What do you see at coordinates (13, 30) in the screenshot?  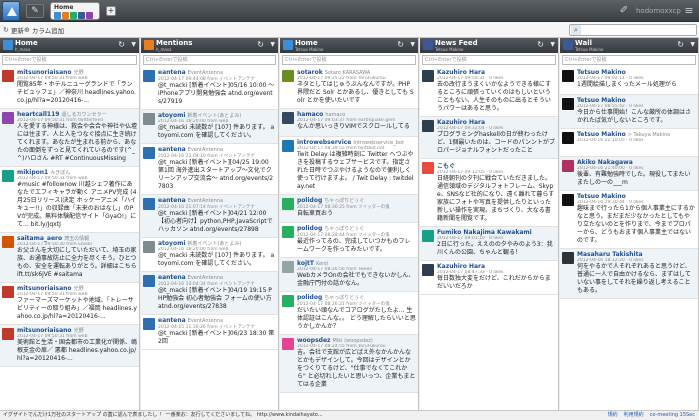 I see `refresh-button: ↻ 更新` at bounding box center [13, 30].